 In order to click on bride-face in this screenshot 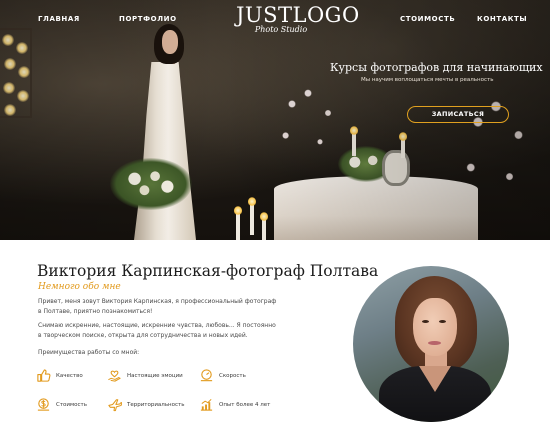, I will do `click(170, 42)`.